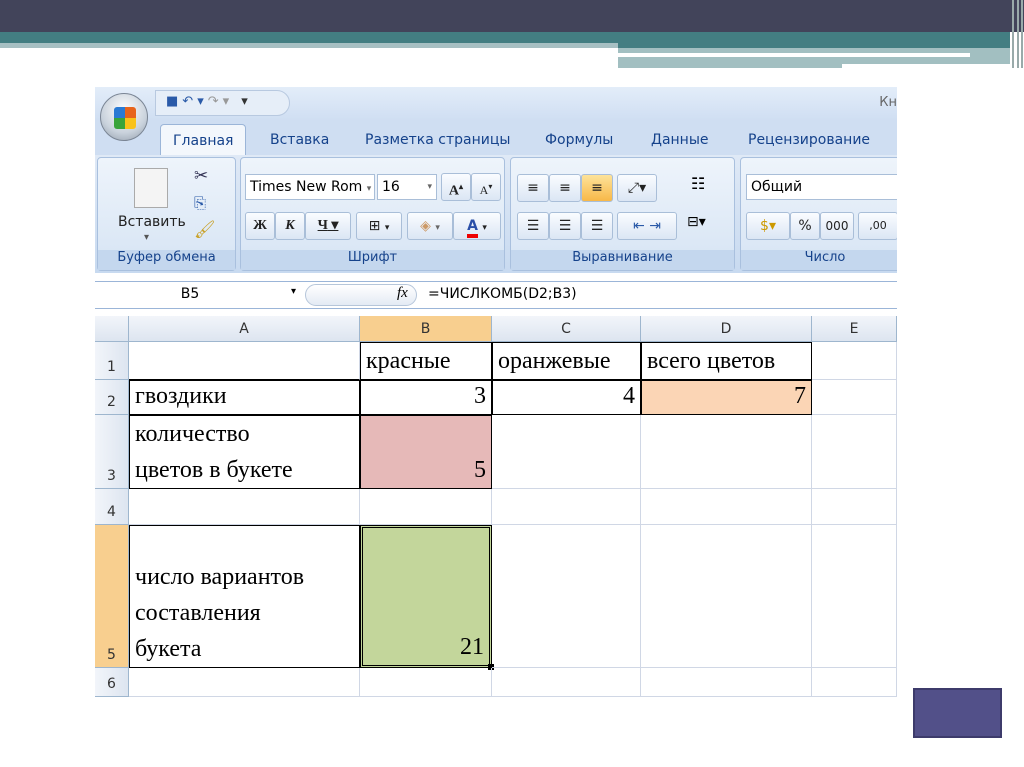  What do you see at coordinates (456, 187) in the screenshot?
I see `grow-font-button: A▴` at bounding box center [456, 187].